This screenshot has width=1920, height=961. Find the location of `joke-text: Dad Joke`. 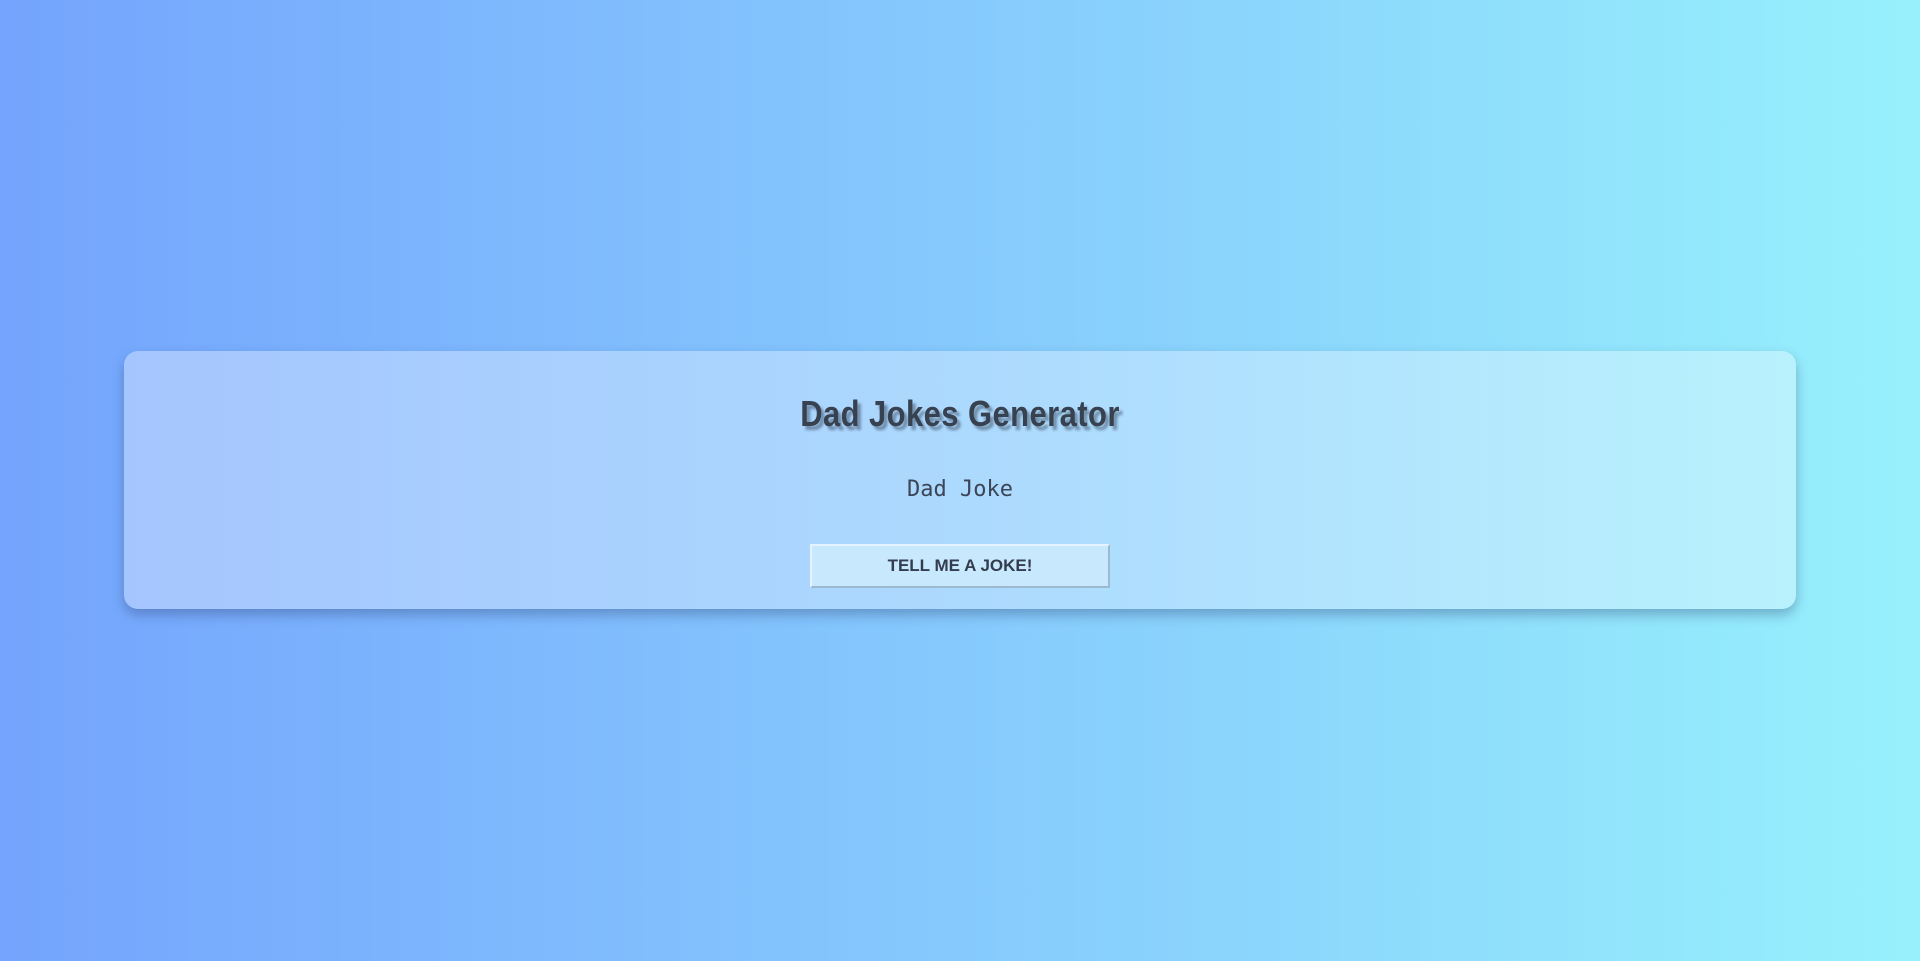

joke-text: Dad Joke is located at coordinates (960, 489).